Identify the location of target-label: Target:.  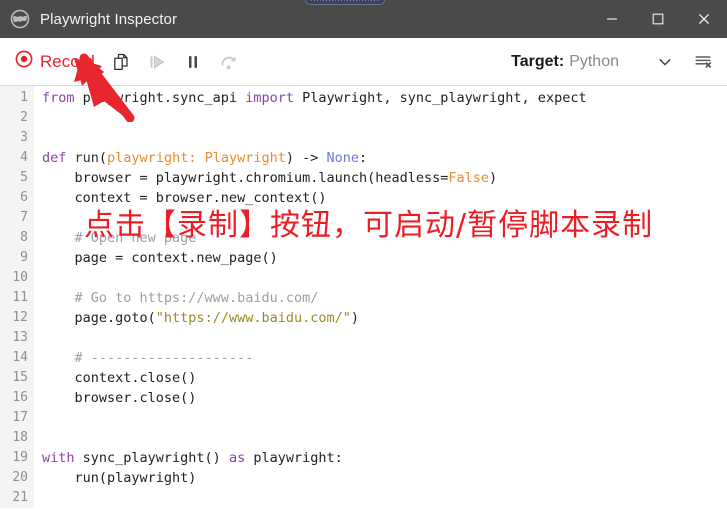
(538, 61).